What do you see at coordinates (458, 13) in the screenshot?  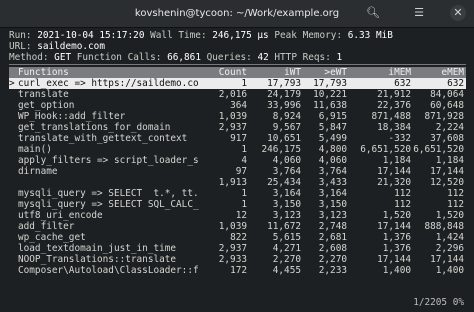 I see `close-icon: ✕` at bounding box center [458, 13].